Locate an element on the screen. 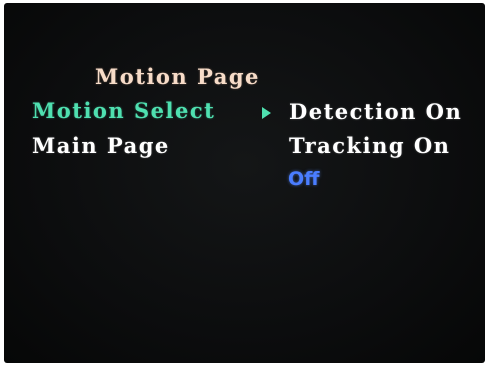 The width and height of the screenshot is (492, 367). option-detection-on: Detection On is located at coordinates (375, 111).